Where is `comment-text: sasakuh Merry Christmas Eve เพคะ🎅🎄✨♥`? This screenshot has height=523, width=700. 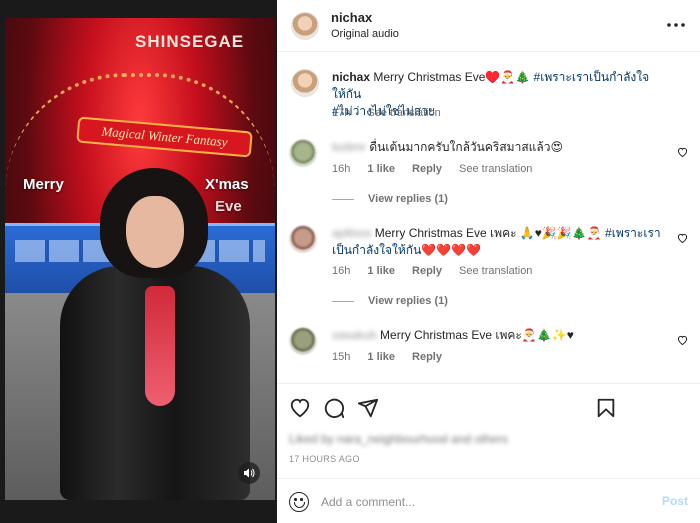 comment-text: sasakuh Merry Christmas Eve เพคะ🎅🎄✨♥ is located at coordinates (497, 335).